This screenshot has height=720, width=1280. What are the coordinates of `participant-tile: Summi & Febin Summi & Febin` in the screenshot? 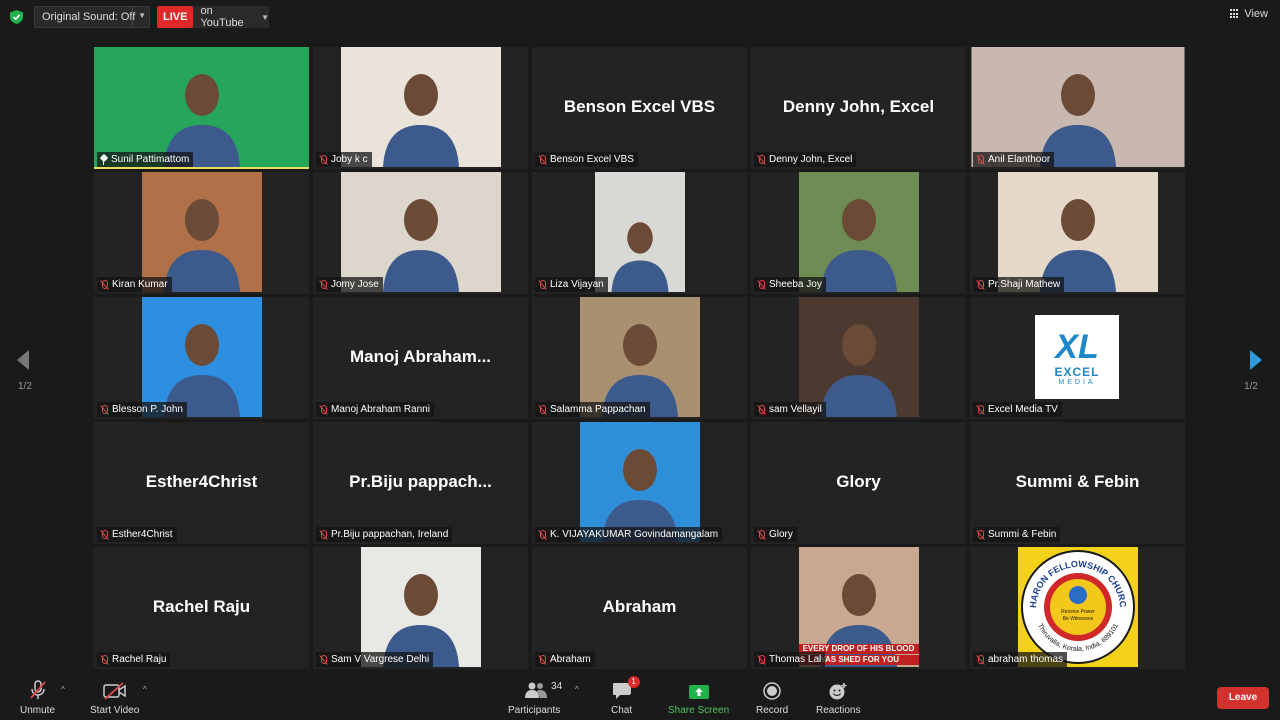 It's located at (1077, 483).